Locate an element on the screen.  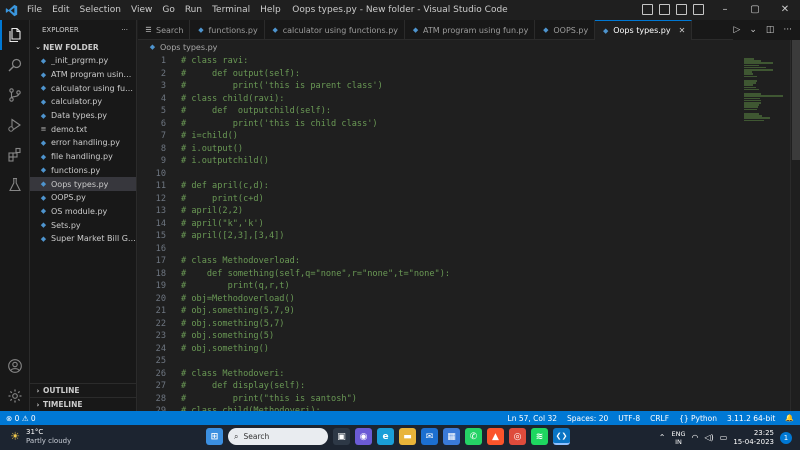
file-tree-item: ◆ error handling.py is located at coordinates (83, 143).